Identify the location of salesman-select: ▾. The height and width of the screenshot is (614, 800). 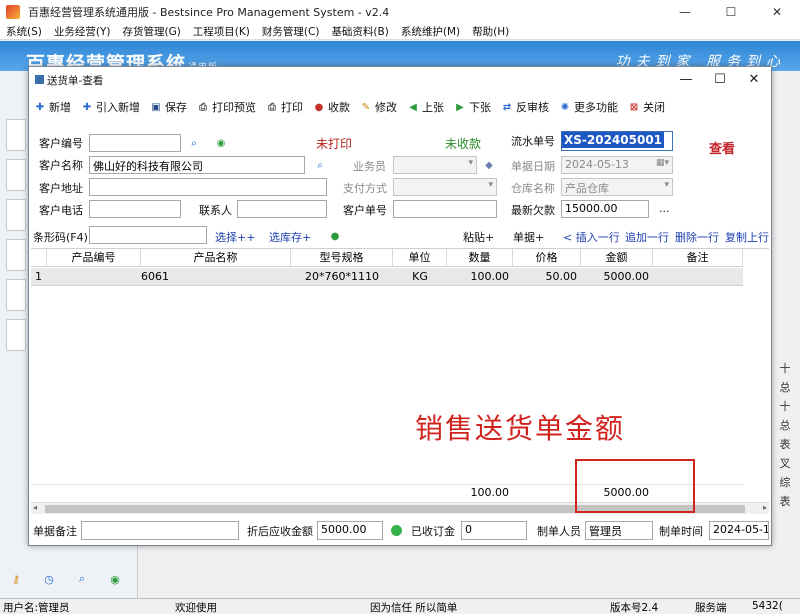
(435, 165).